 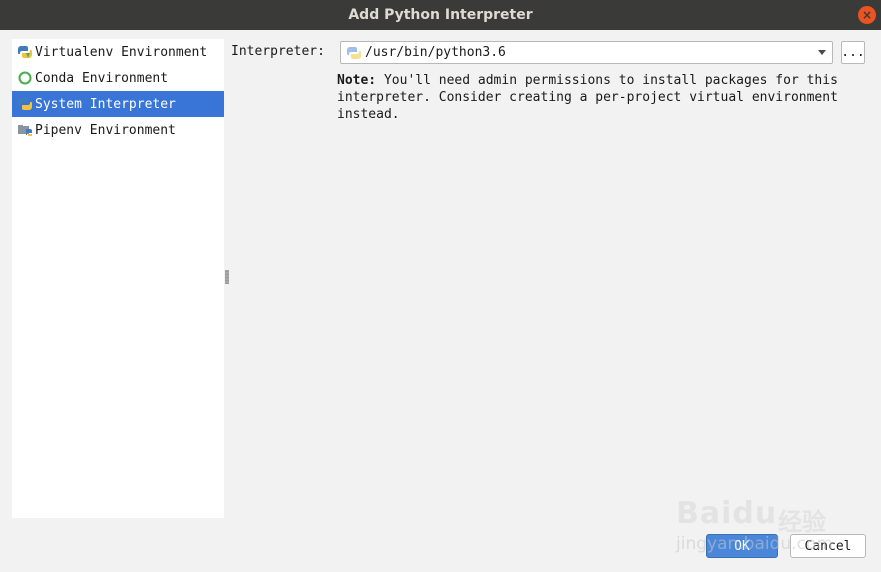 I want to click on chevron-down-icon, so click(x=822, y=52).